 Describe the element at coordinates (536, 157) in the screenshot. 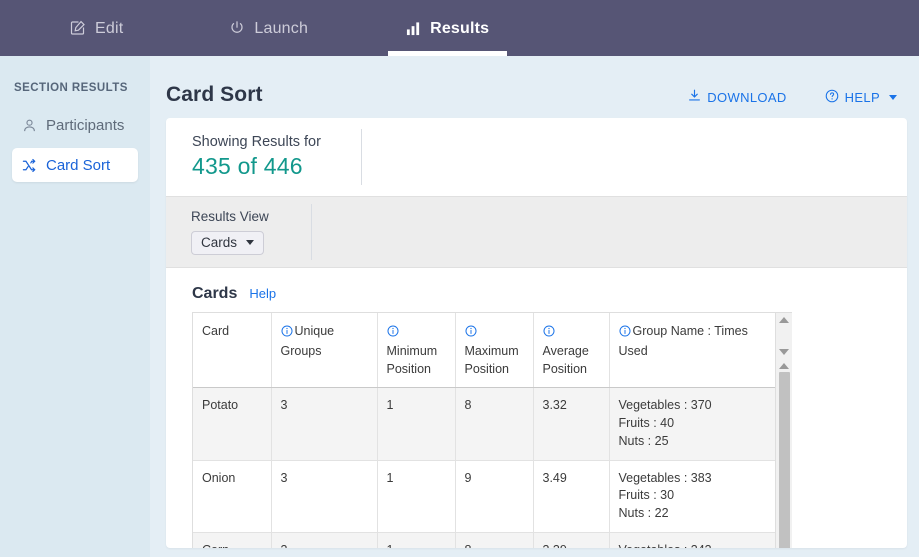

I see `showing-results-bar: Showing Results for 435 of 446` at that location.